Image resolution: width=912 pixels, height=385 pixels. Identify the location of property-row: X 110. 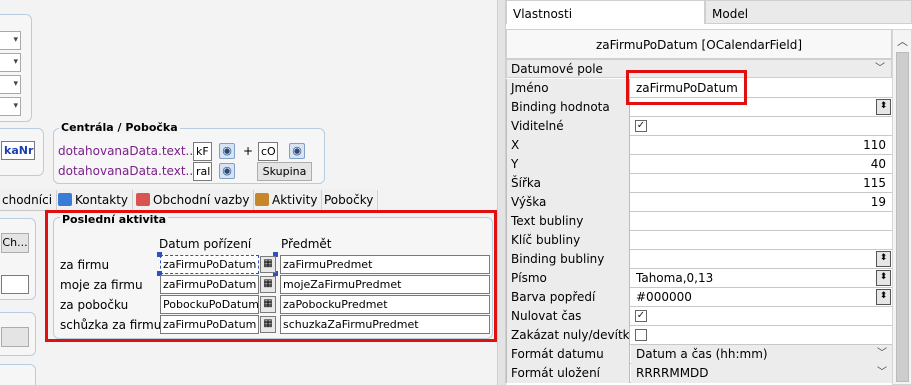
(699, 145).